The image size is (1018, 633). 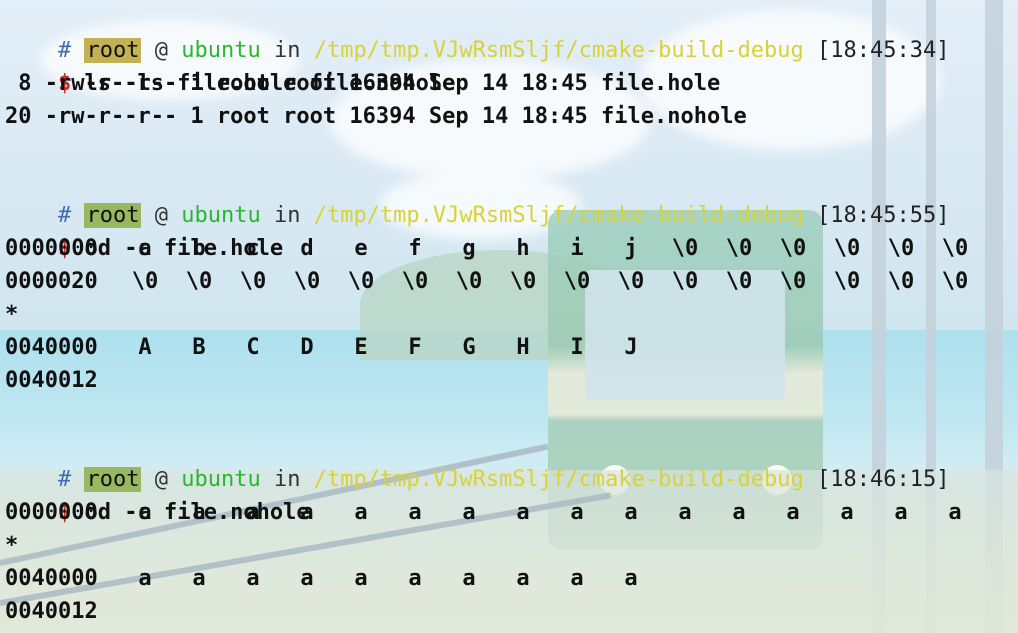 I want to click on od-cell: h, so click(x=523, y=248).